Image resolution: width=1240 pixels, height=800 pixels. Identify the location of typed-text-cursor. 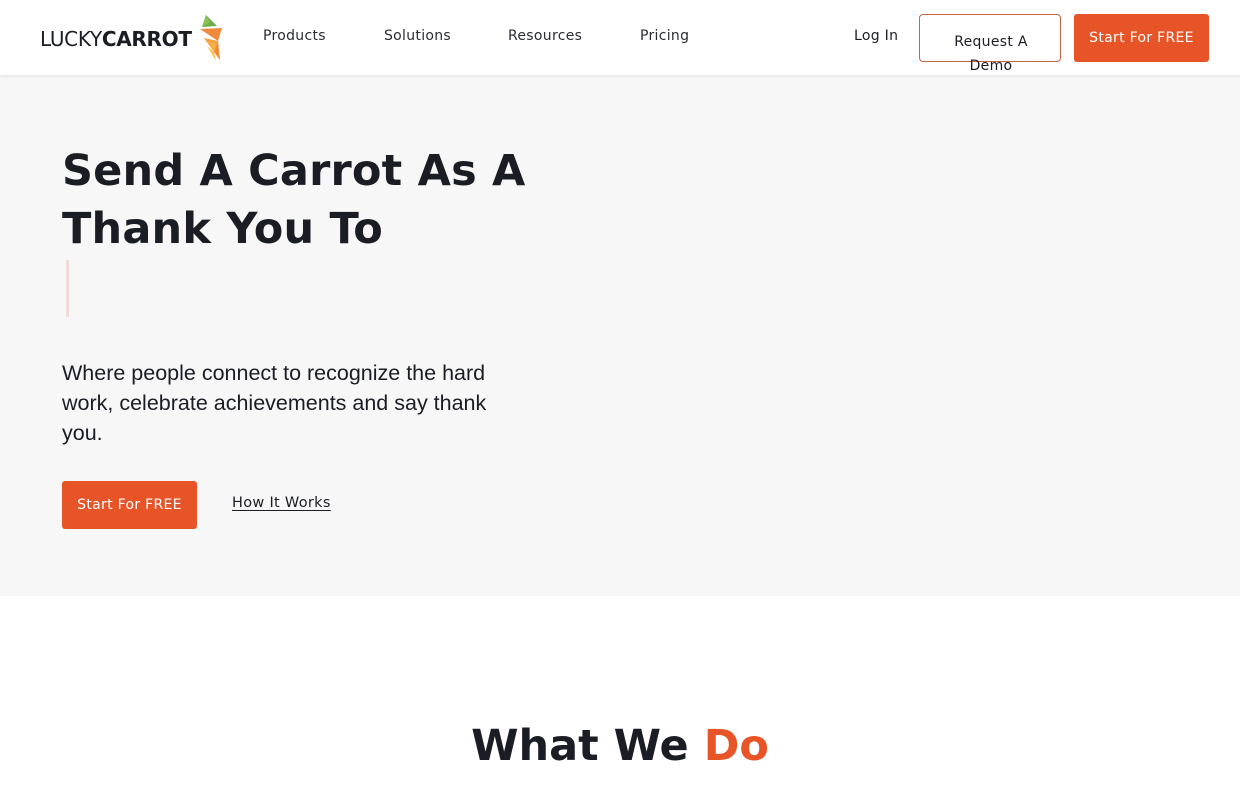
(67, 288).